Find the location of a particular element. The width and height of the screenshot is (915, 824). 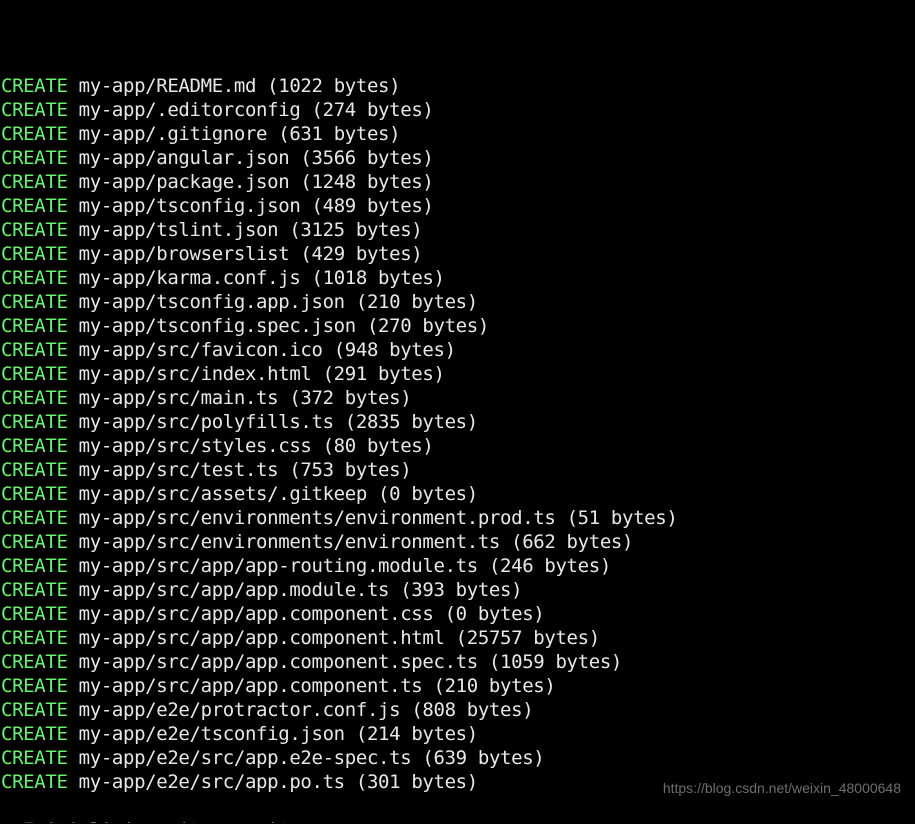

create-line: CREATE my-app/src/styles.css (80 bytes) is located at coordinates (458, 446).